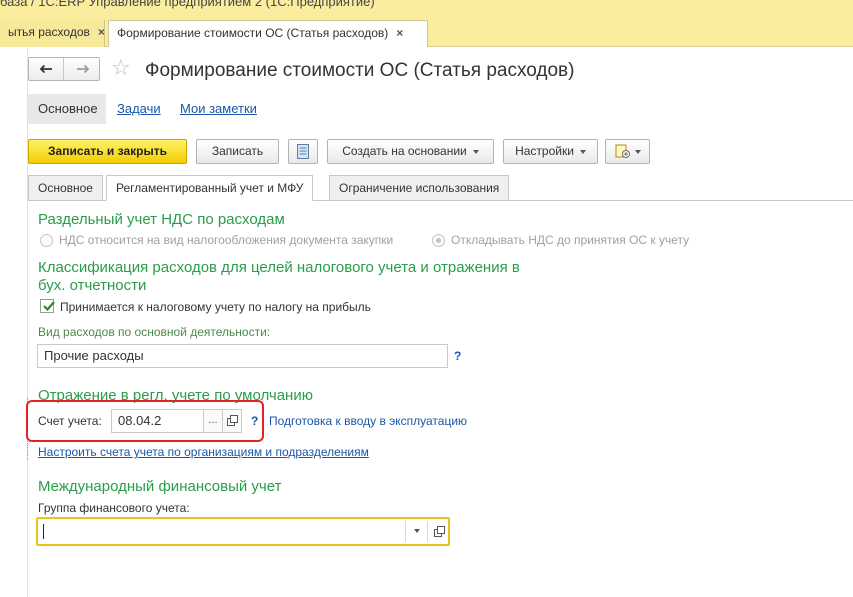 This screenshot has height=597, width=853. I want to click on expense-type-field: Прочие расходы, so click(242, 356).